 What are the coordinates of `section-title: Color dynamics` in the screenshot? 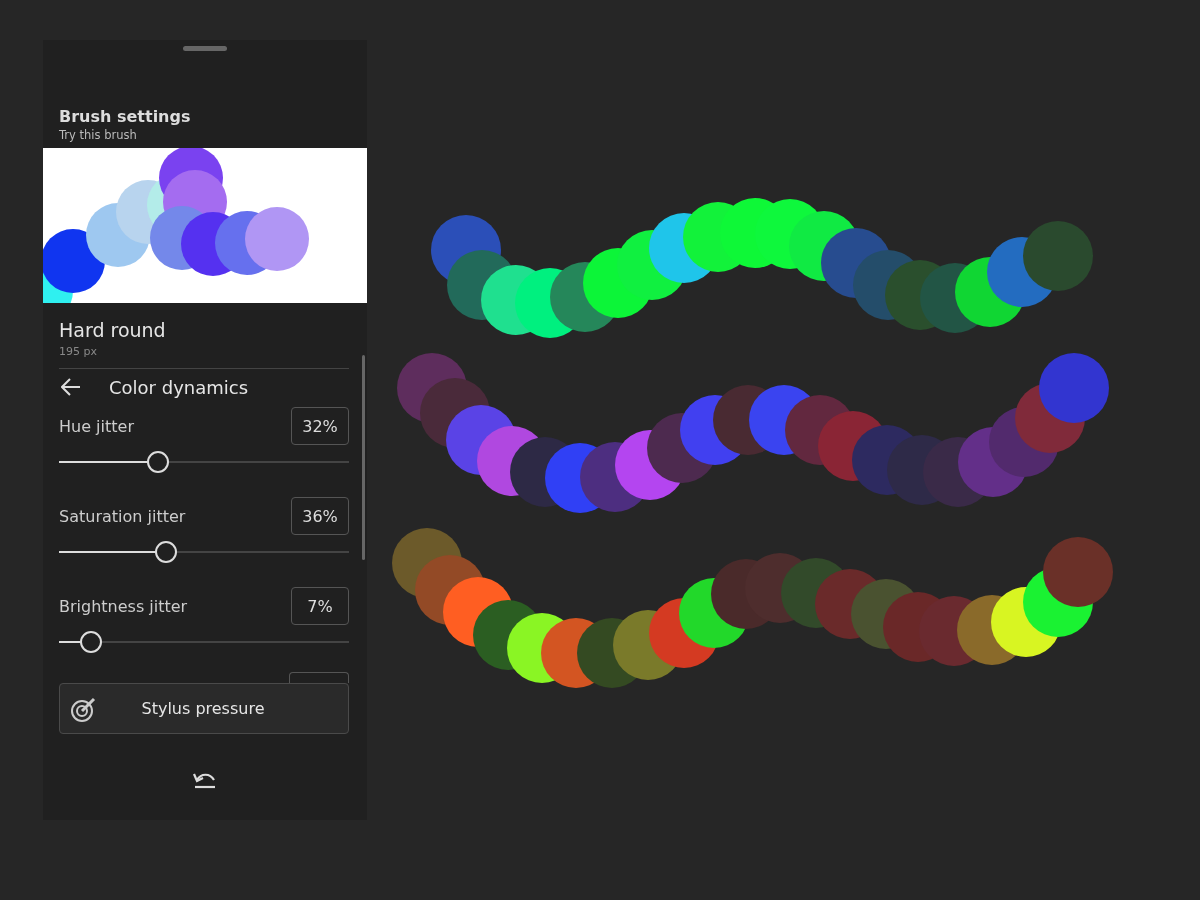 It's located at (179, 387).